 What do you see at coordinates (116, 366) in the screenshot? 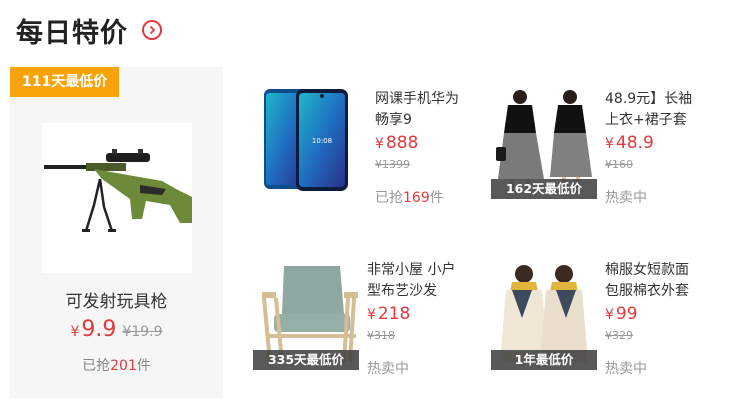
I see `sold-count: 已抢201件` at bounding box center [116, 366].